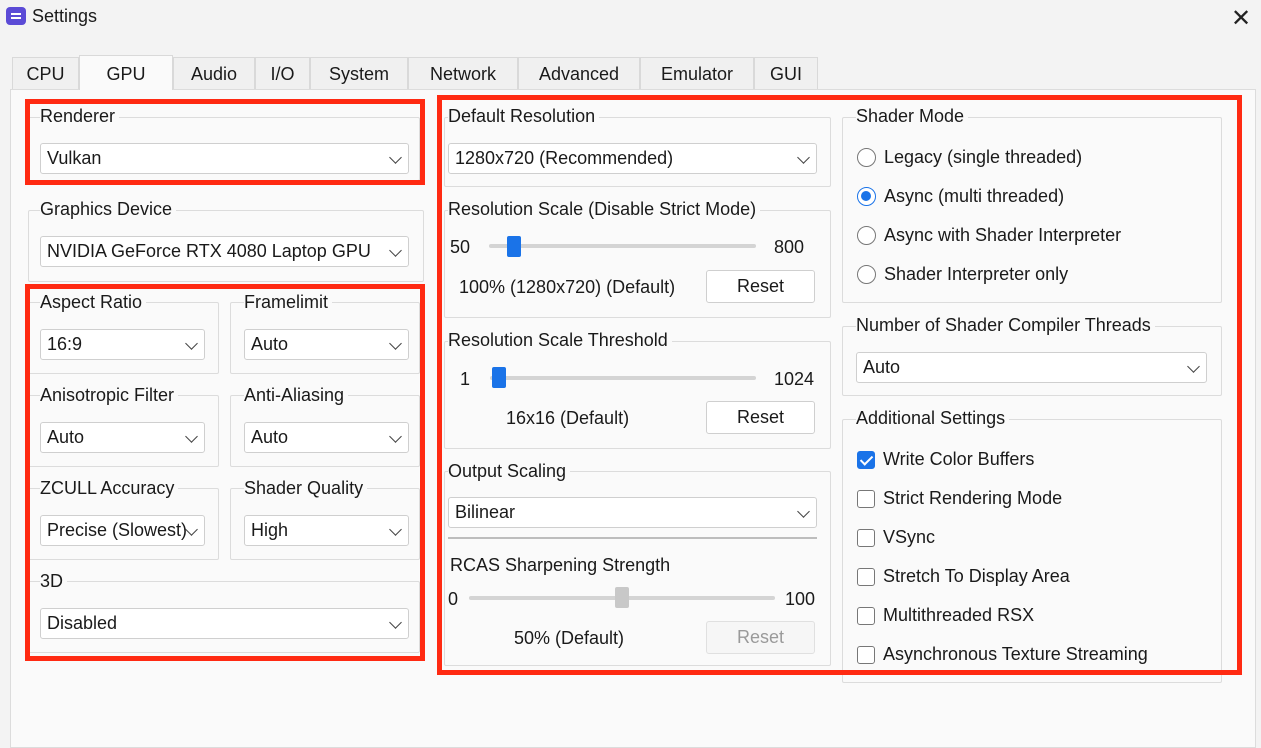 This screenshot has height=748, width=1261. I want to click on title-bar: Settings ✕, so click(630, 20).